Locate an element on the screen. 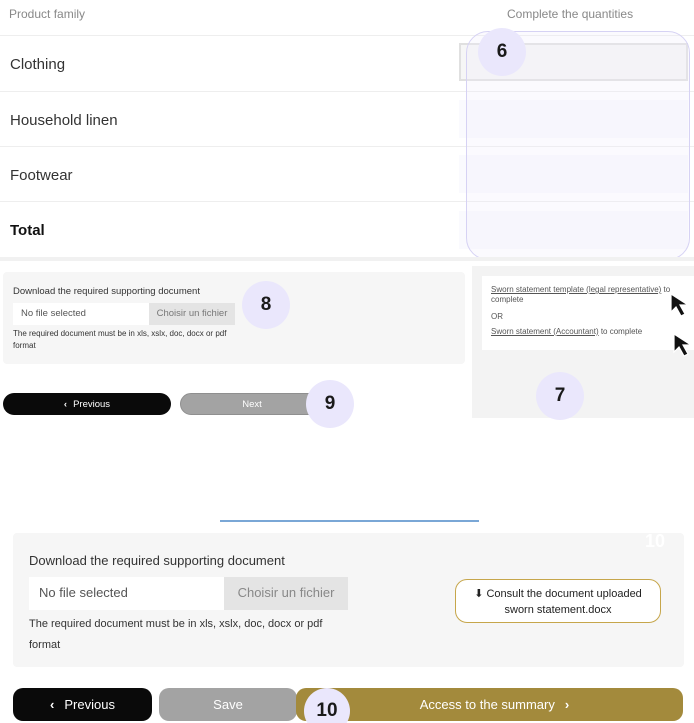 The height and width of the screenshot is (723, 694). access-summary-button: Access to the summary › is located at coordinates (489, 704).